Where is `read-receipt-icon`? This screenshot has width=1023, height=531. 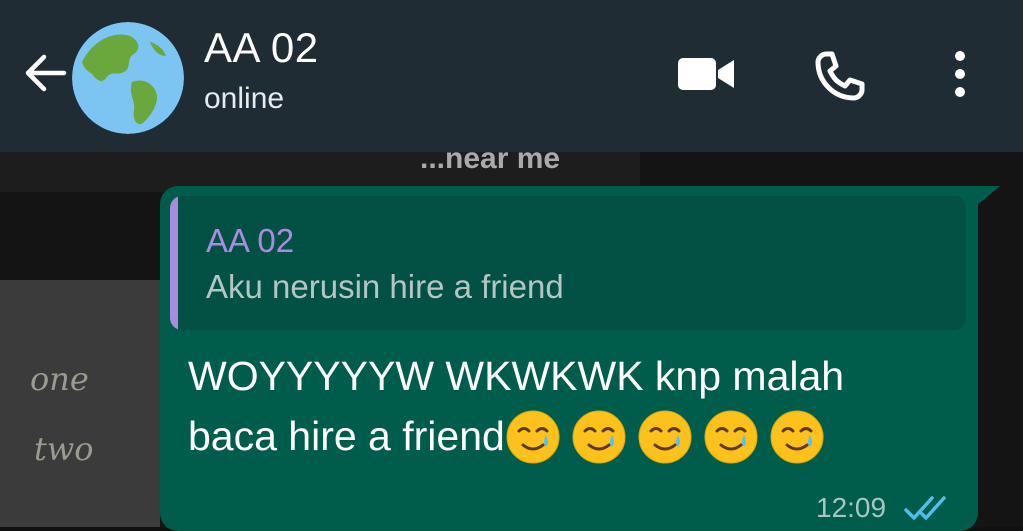 read-receipt-icon is located at coordinates (925, 508).